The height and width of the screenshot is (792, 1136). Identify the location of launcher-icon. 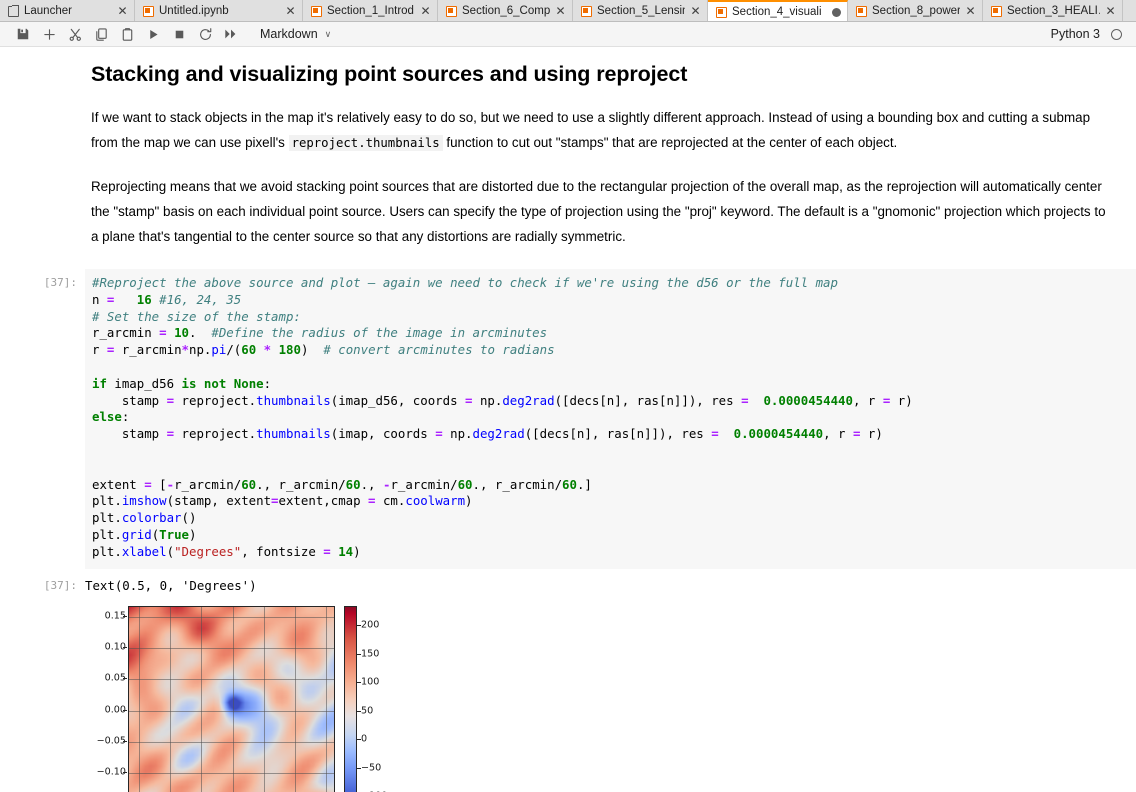
(13, 10).